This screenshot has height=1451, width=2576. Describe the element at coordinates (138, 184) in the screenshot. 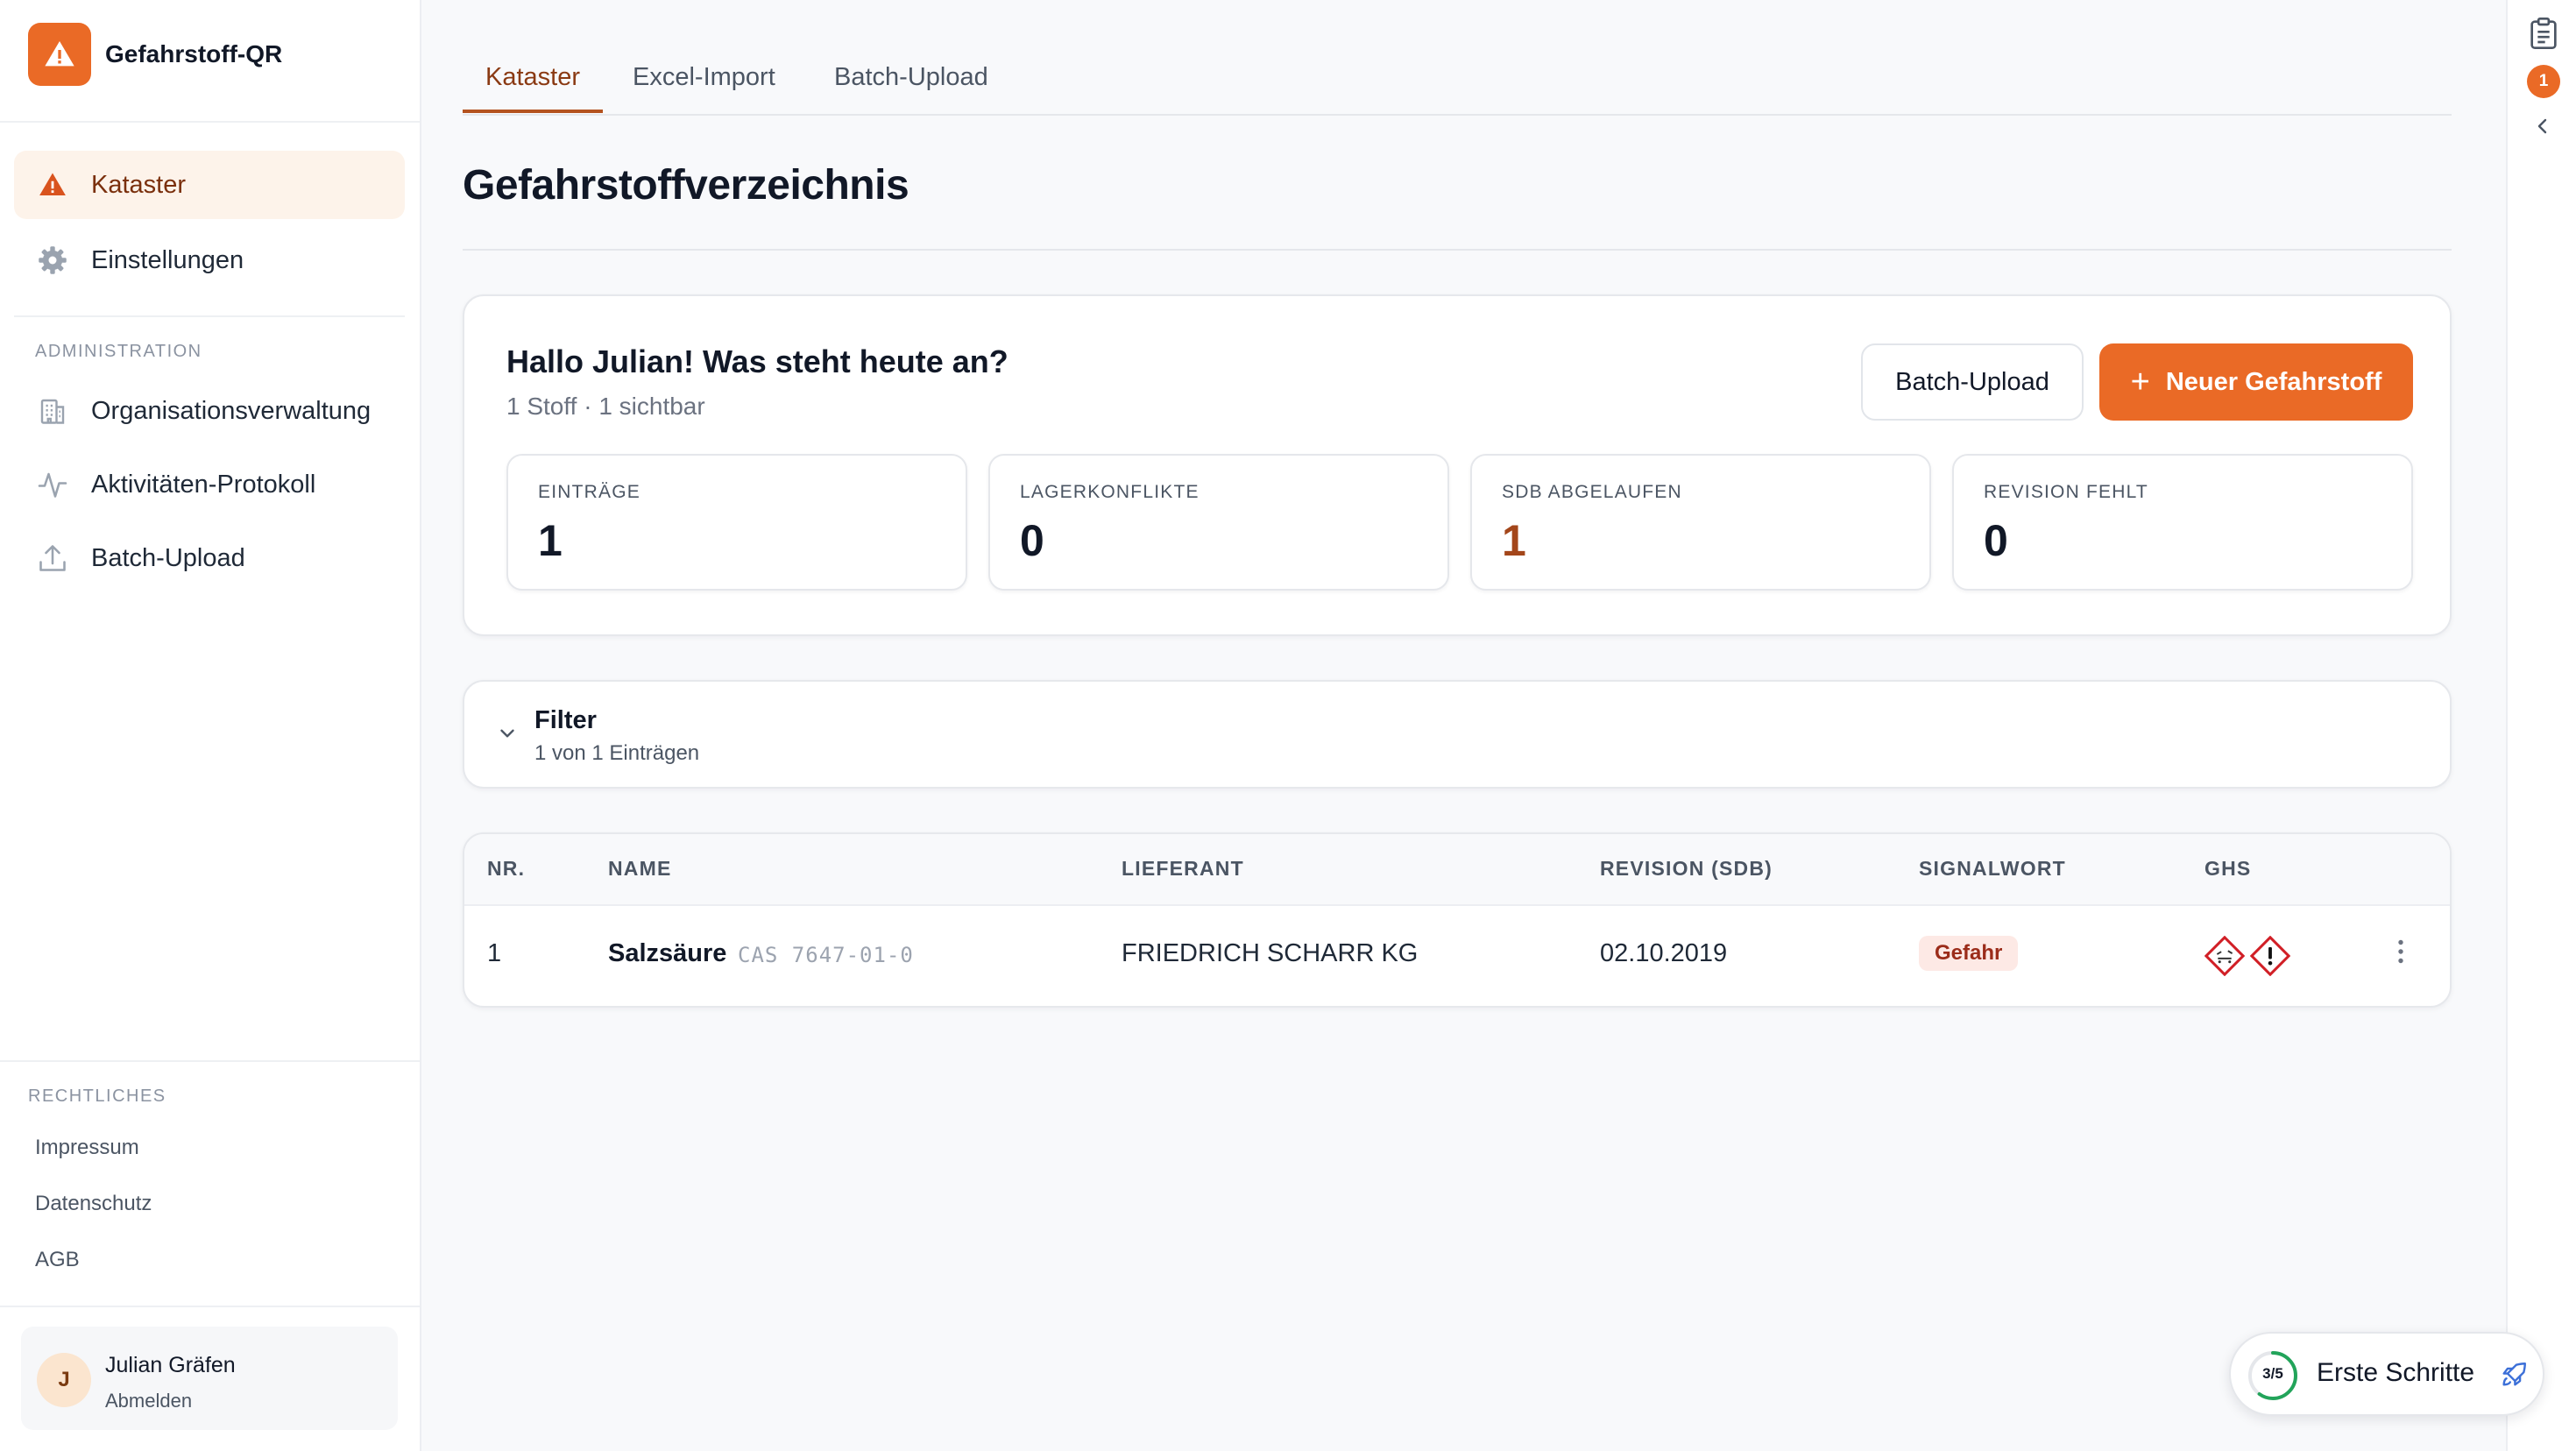

I see `sidebar-item-label: Kataster` at that location.